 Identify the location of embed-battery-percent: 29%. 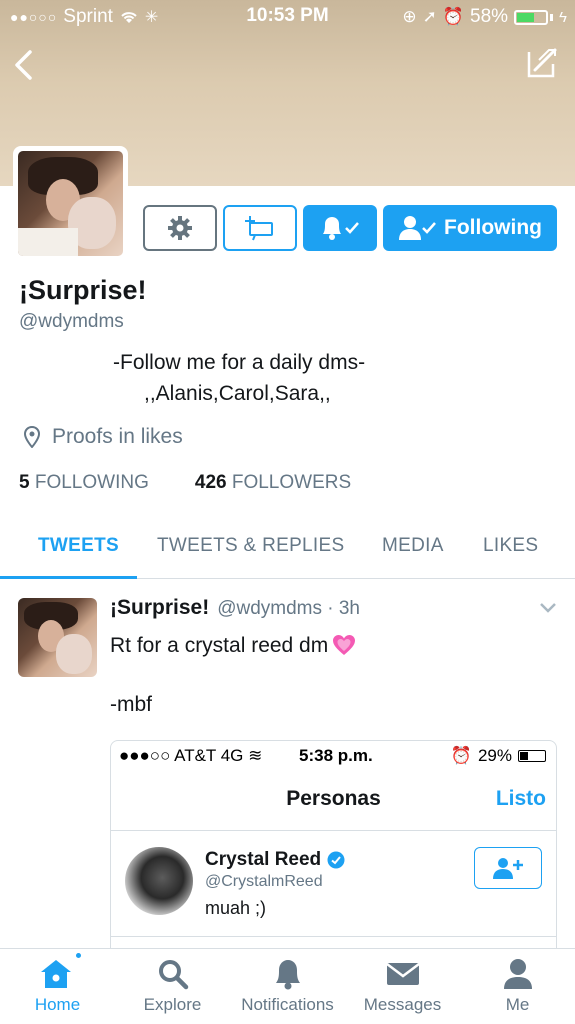
(494, 755).